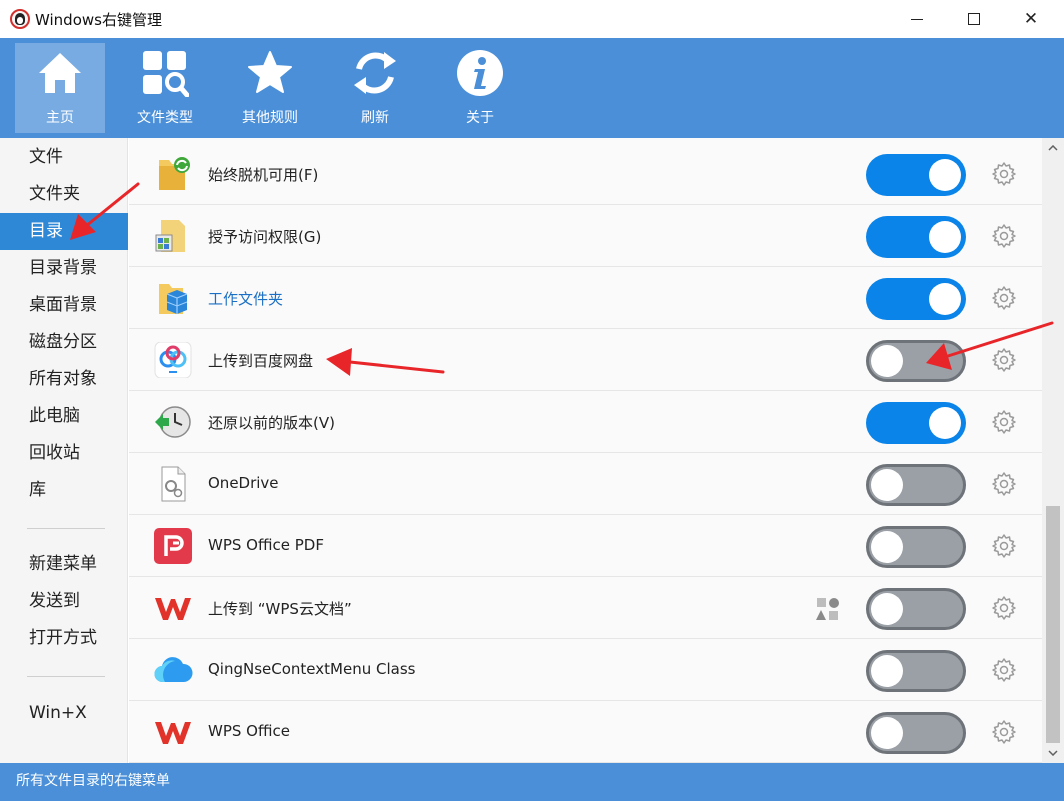 The width and height of the screenshot is (1064, 801). Describe the element at coordinates (585, 298) in the screenshot. I see `list-item: 工作文件夹` at that location.